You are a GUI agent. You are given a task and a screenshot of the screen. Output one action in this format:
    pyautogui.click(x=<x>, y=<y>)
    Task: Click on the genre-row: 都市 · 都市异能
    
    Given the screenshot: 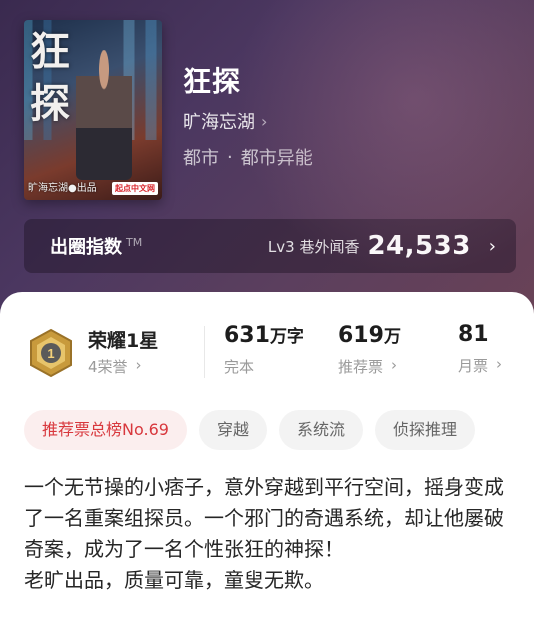 What is the action you would take?
    pyautogui.click(x=248, y=157)
    